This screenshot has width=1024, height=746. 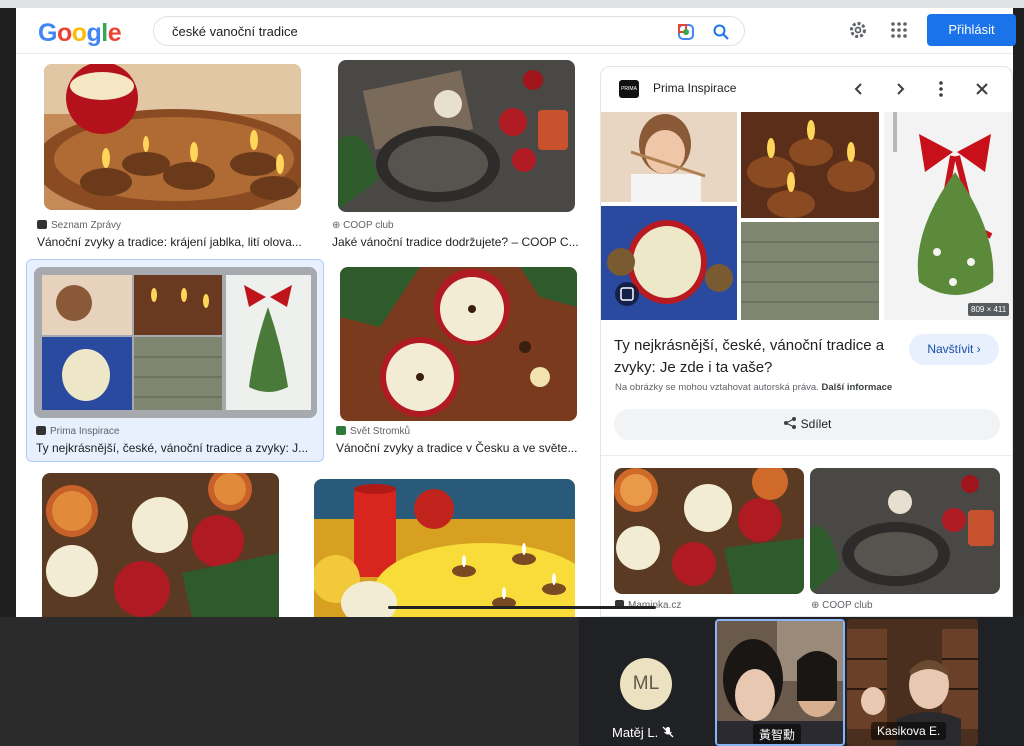 What do you see at coordinates (721, 32) in the screenshot?
I see `search-icon` at bounding box center [721, 32].